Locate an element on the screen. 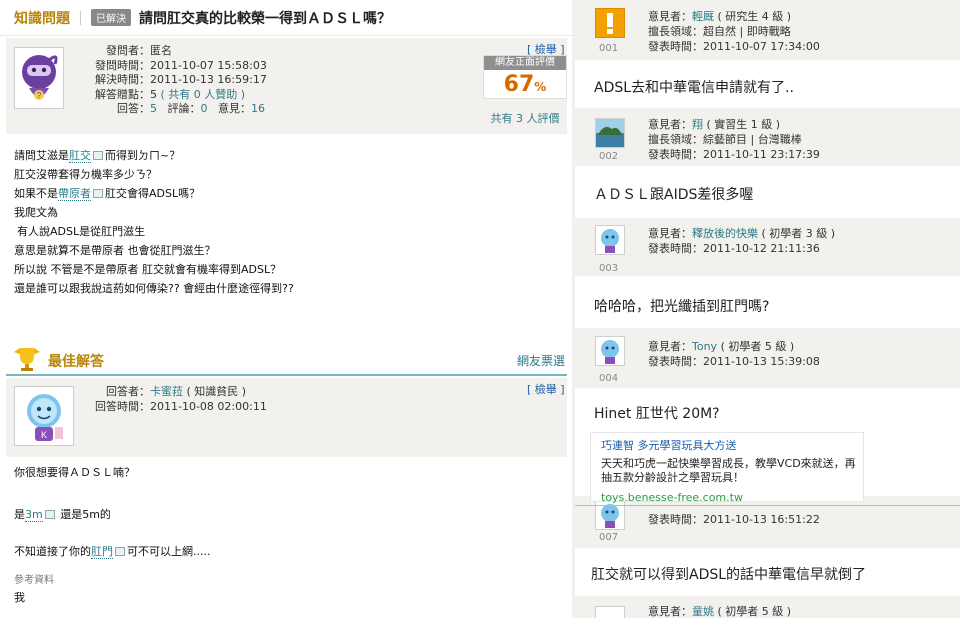 This screenshot has height=618, width=960. opinion-meta: 發表時間：2011-10-13 16:51:22 is located at coordinates (734, 519).